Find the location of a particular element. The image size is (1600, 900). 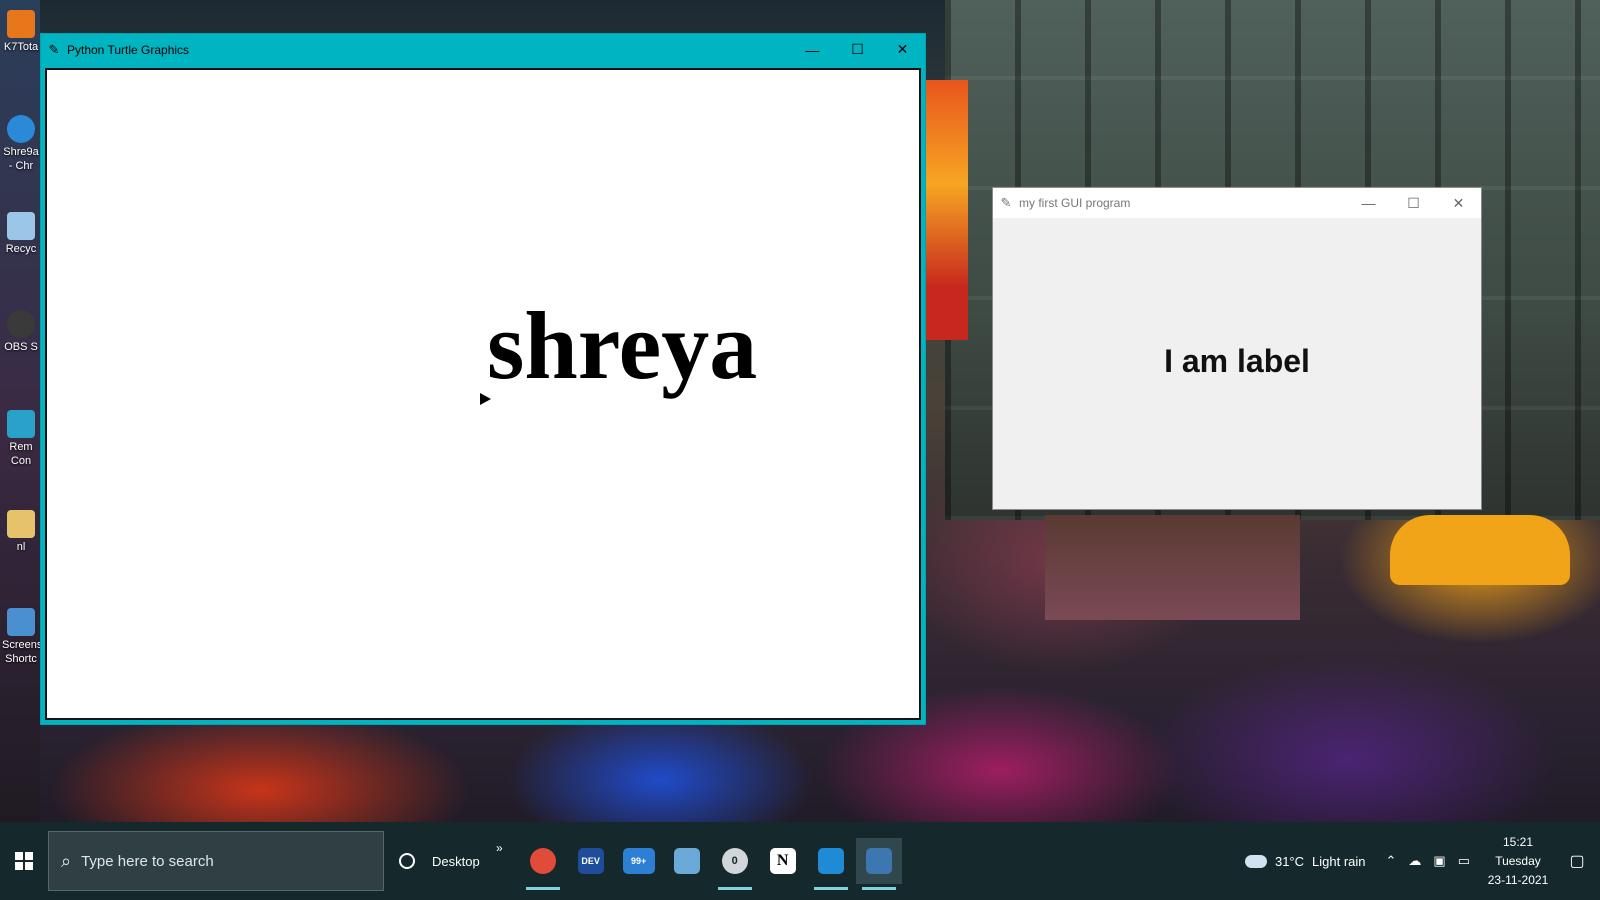

taskbar-app-chrome is located at coordinates (543, 864).